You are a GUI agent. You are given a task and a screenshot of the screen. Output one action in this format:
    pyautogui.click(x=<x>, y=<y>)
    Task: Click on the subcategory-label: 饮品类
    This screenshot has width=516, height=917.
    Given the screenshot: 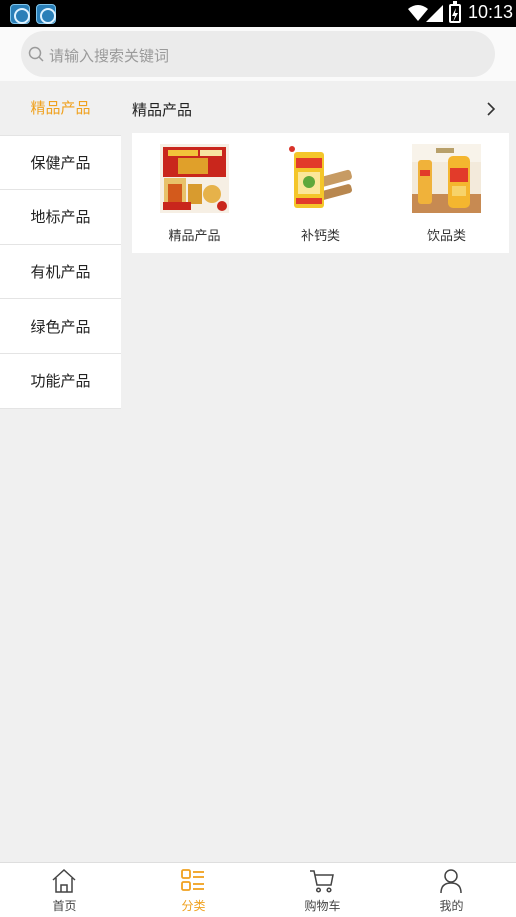 What is the action you would take?
    pyautogui.click(x=446, y=236)
    